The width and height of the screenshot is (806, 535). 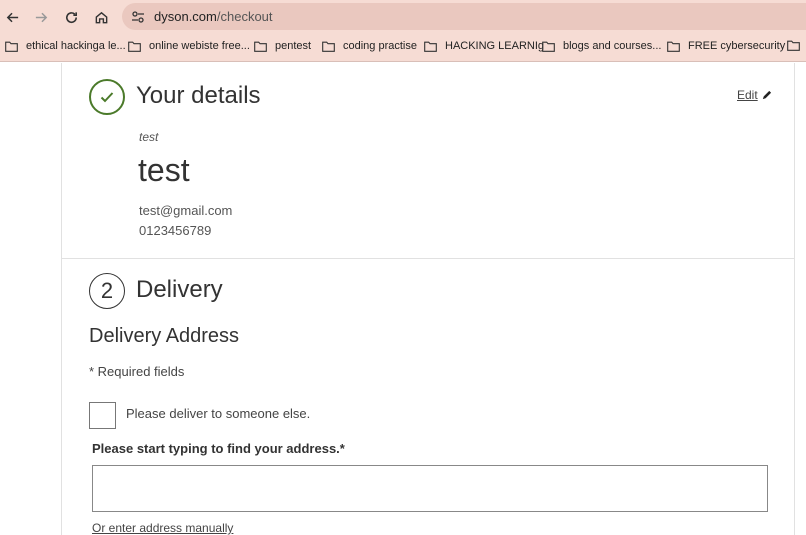 I want to click on site-info-icon, so click(x=138, y=17).